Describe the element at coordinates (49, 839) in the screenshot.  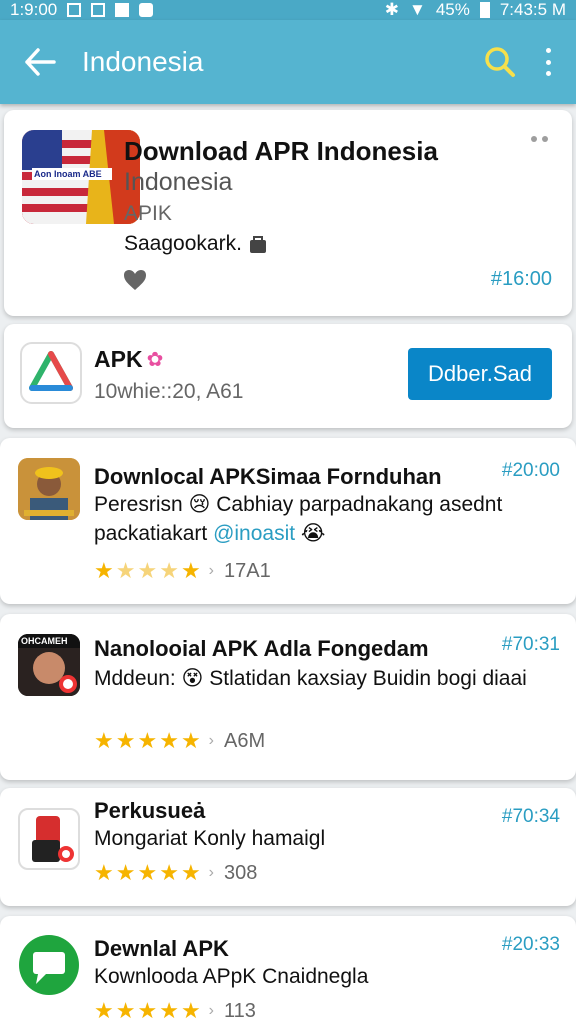
I see `phone-thumbnail-icon` at that location.